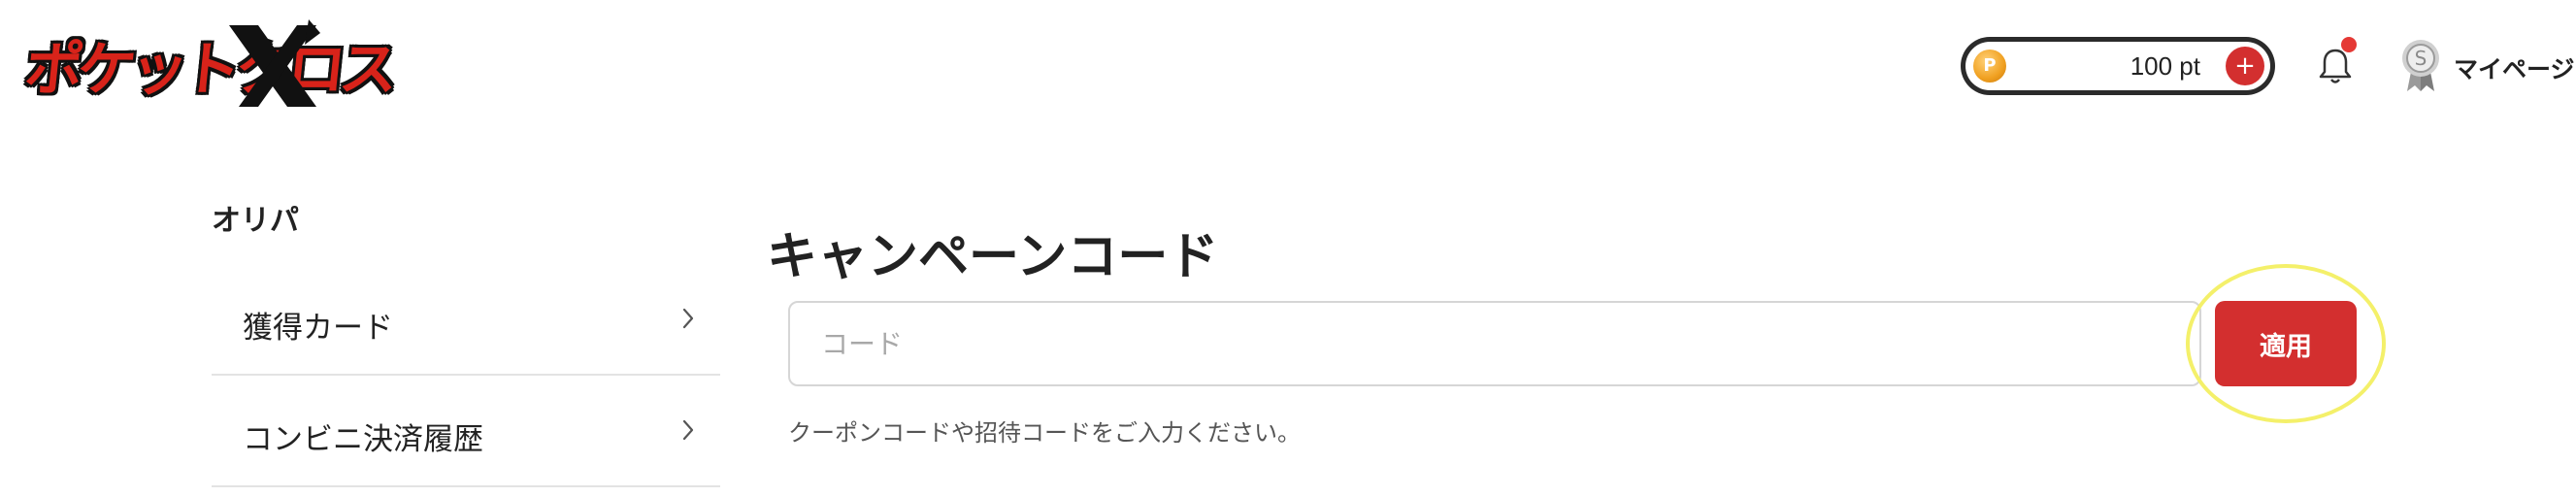  What do you see at coordinates (274, 63) in the screenshot?
I see `logo-x-mark-icon` at bounding box center [274, 63].